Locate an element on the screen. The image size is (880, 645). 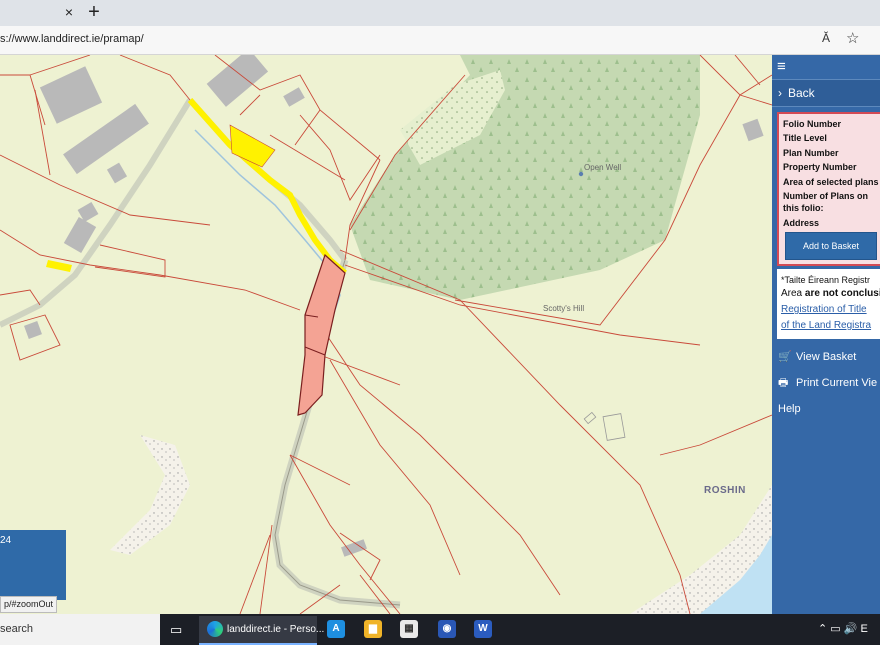
file-explorer-icon: ▆ is located at coordinates (373, 629).